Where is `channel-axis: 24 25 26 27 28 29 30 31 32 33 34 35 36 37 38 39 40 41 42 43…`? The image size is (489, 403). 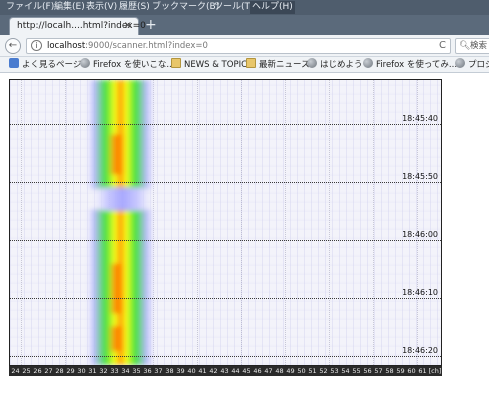
channel-axis: 24 25 26 27 28 29 30 31 32 33 34 35 36 37 38 39 40 41 42 43… is located at coordinates (225, 371).